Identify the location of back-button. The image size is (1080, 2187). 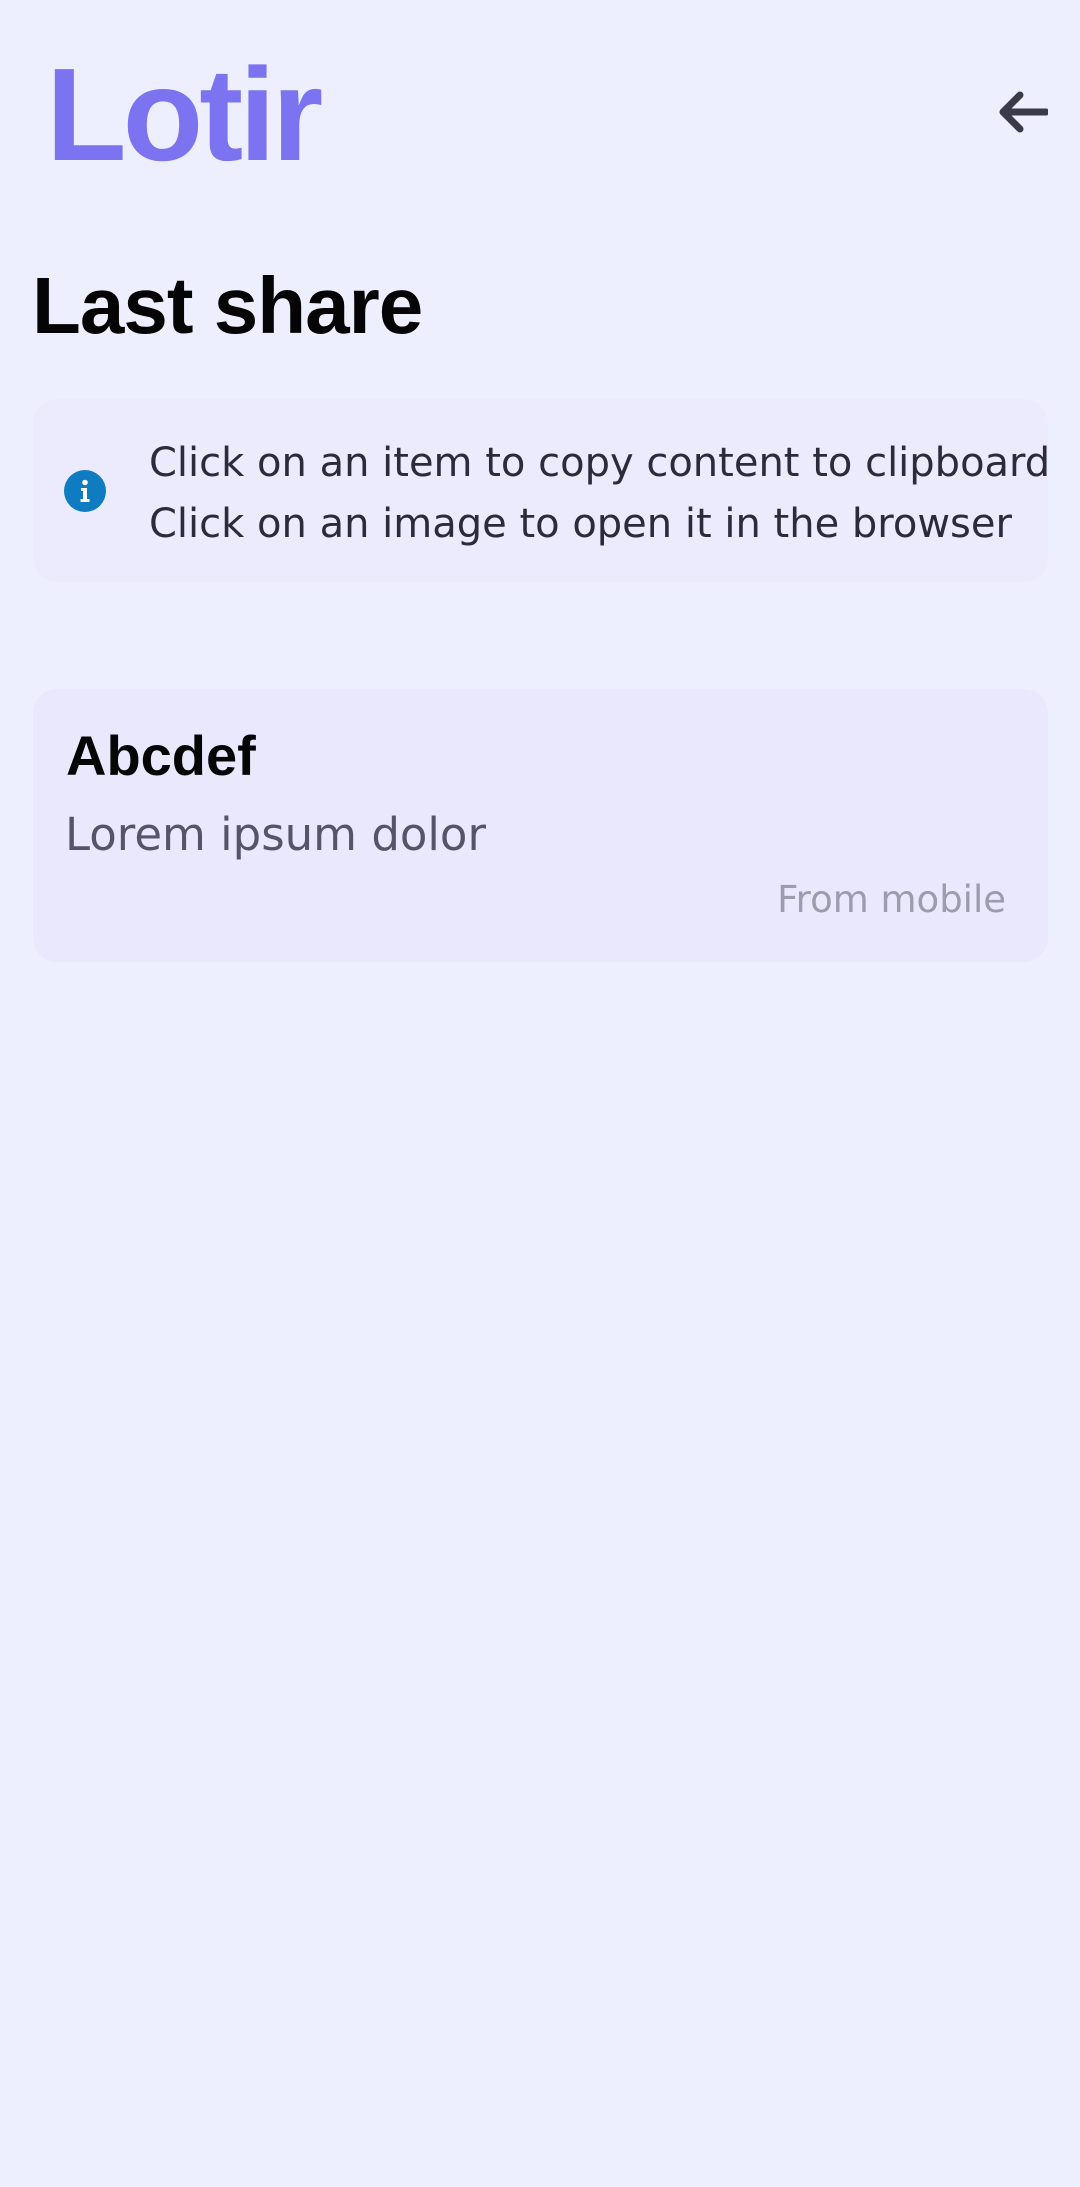
(1022, 112).